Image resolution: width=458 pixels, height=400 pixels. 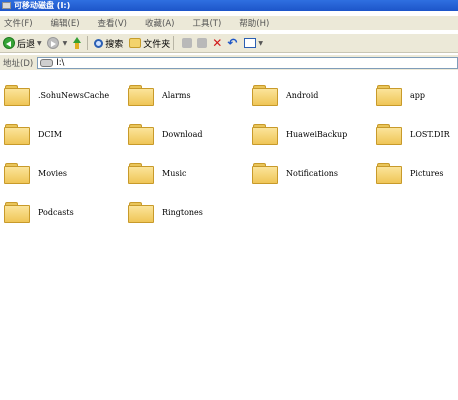 I want to click on delete-icon: ✕, so click(x=217, y=43).